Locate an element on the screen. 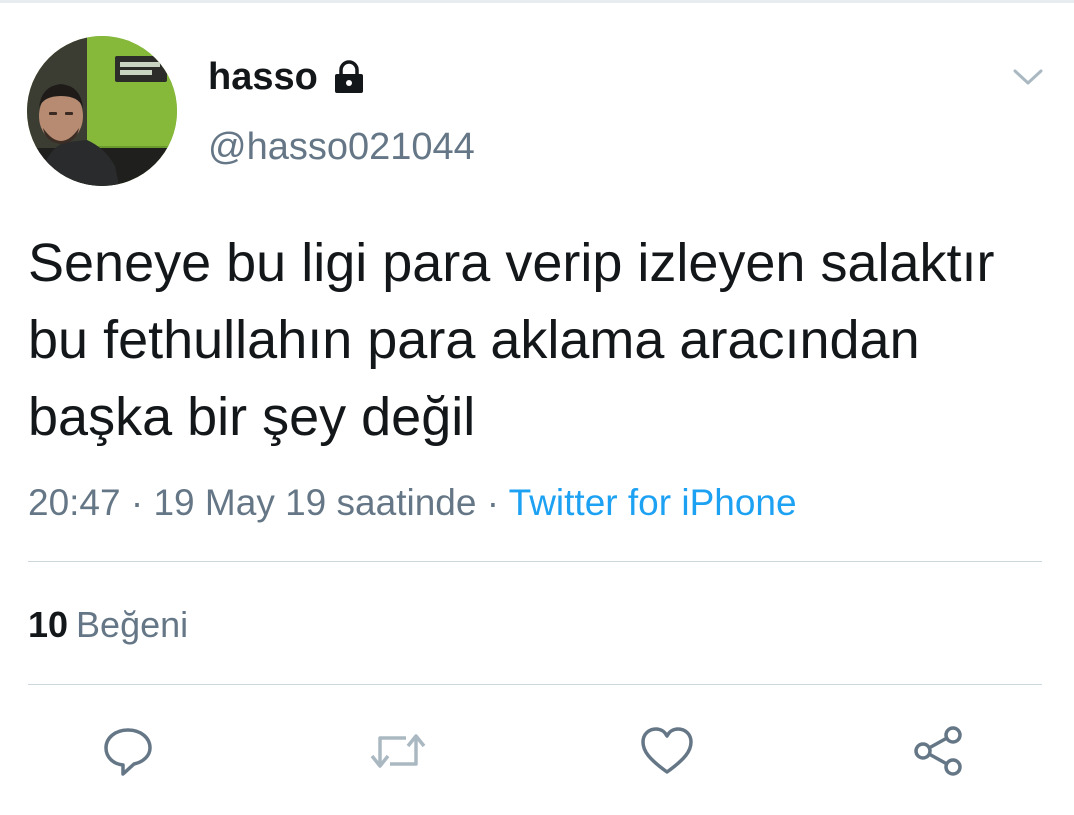 This screenshot has height=815, width=1074. share-button is located at coordinates (938, 751).